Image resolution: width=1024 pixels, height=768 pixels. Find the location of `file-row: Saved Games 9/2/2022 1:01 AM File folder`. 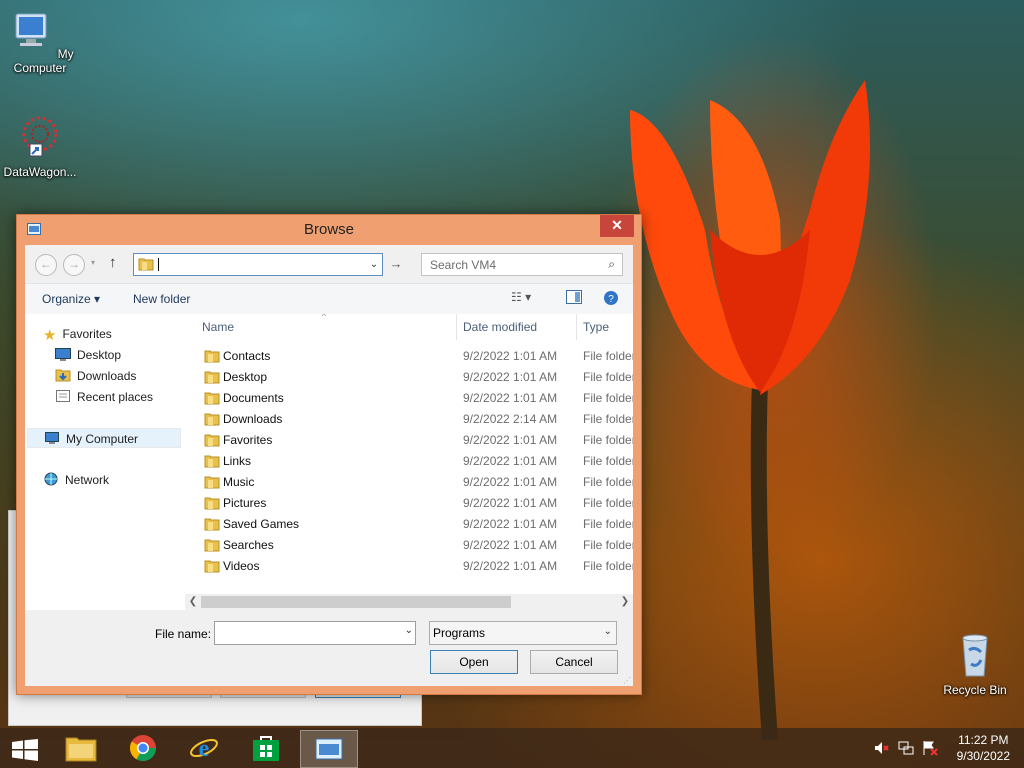

file-row: Saved Games 9/2/2022 1:01 AM File folder is located at coordinates (409, 524).